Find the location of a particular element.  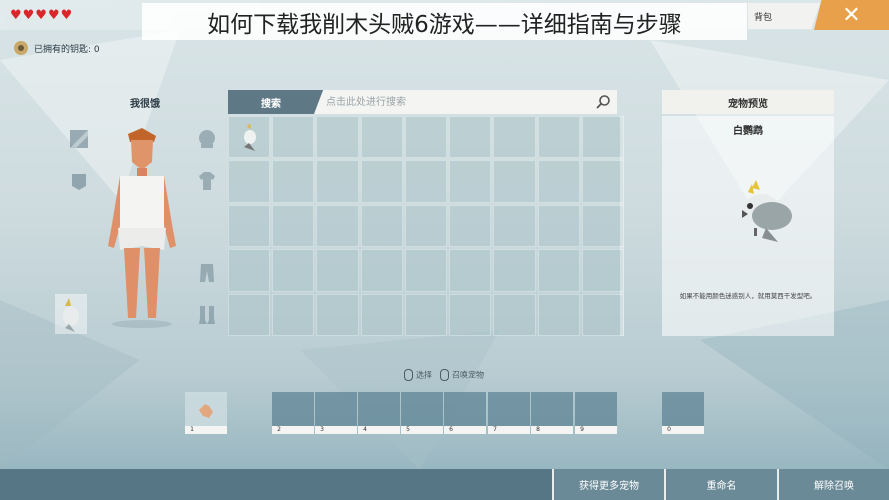

keys-label: 已拥有的钥匙: 0 is located at coordinates (67, 49).